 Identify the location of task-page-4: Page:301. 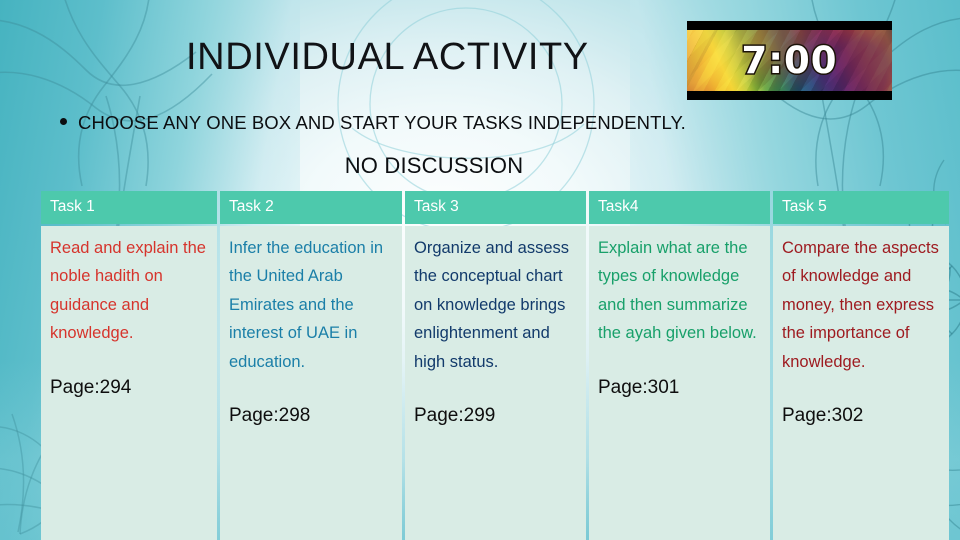
(639, 387).